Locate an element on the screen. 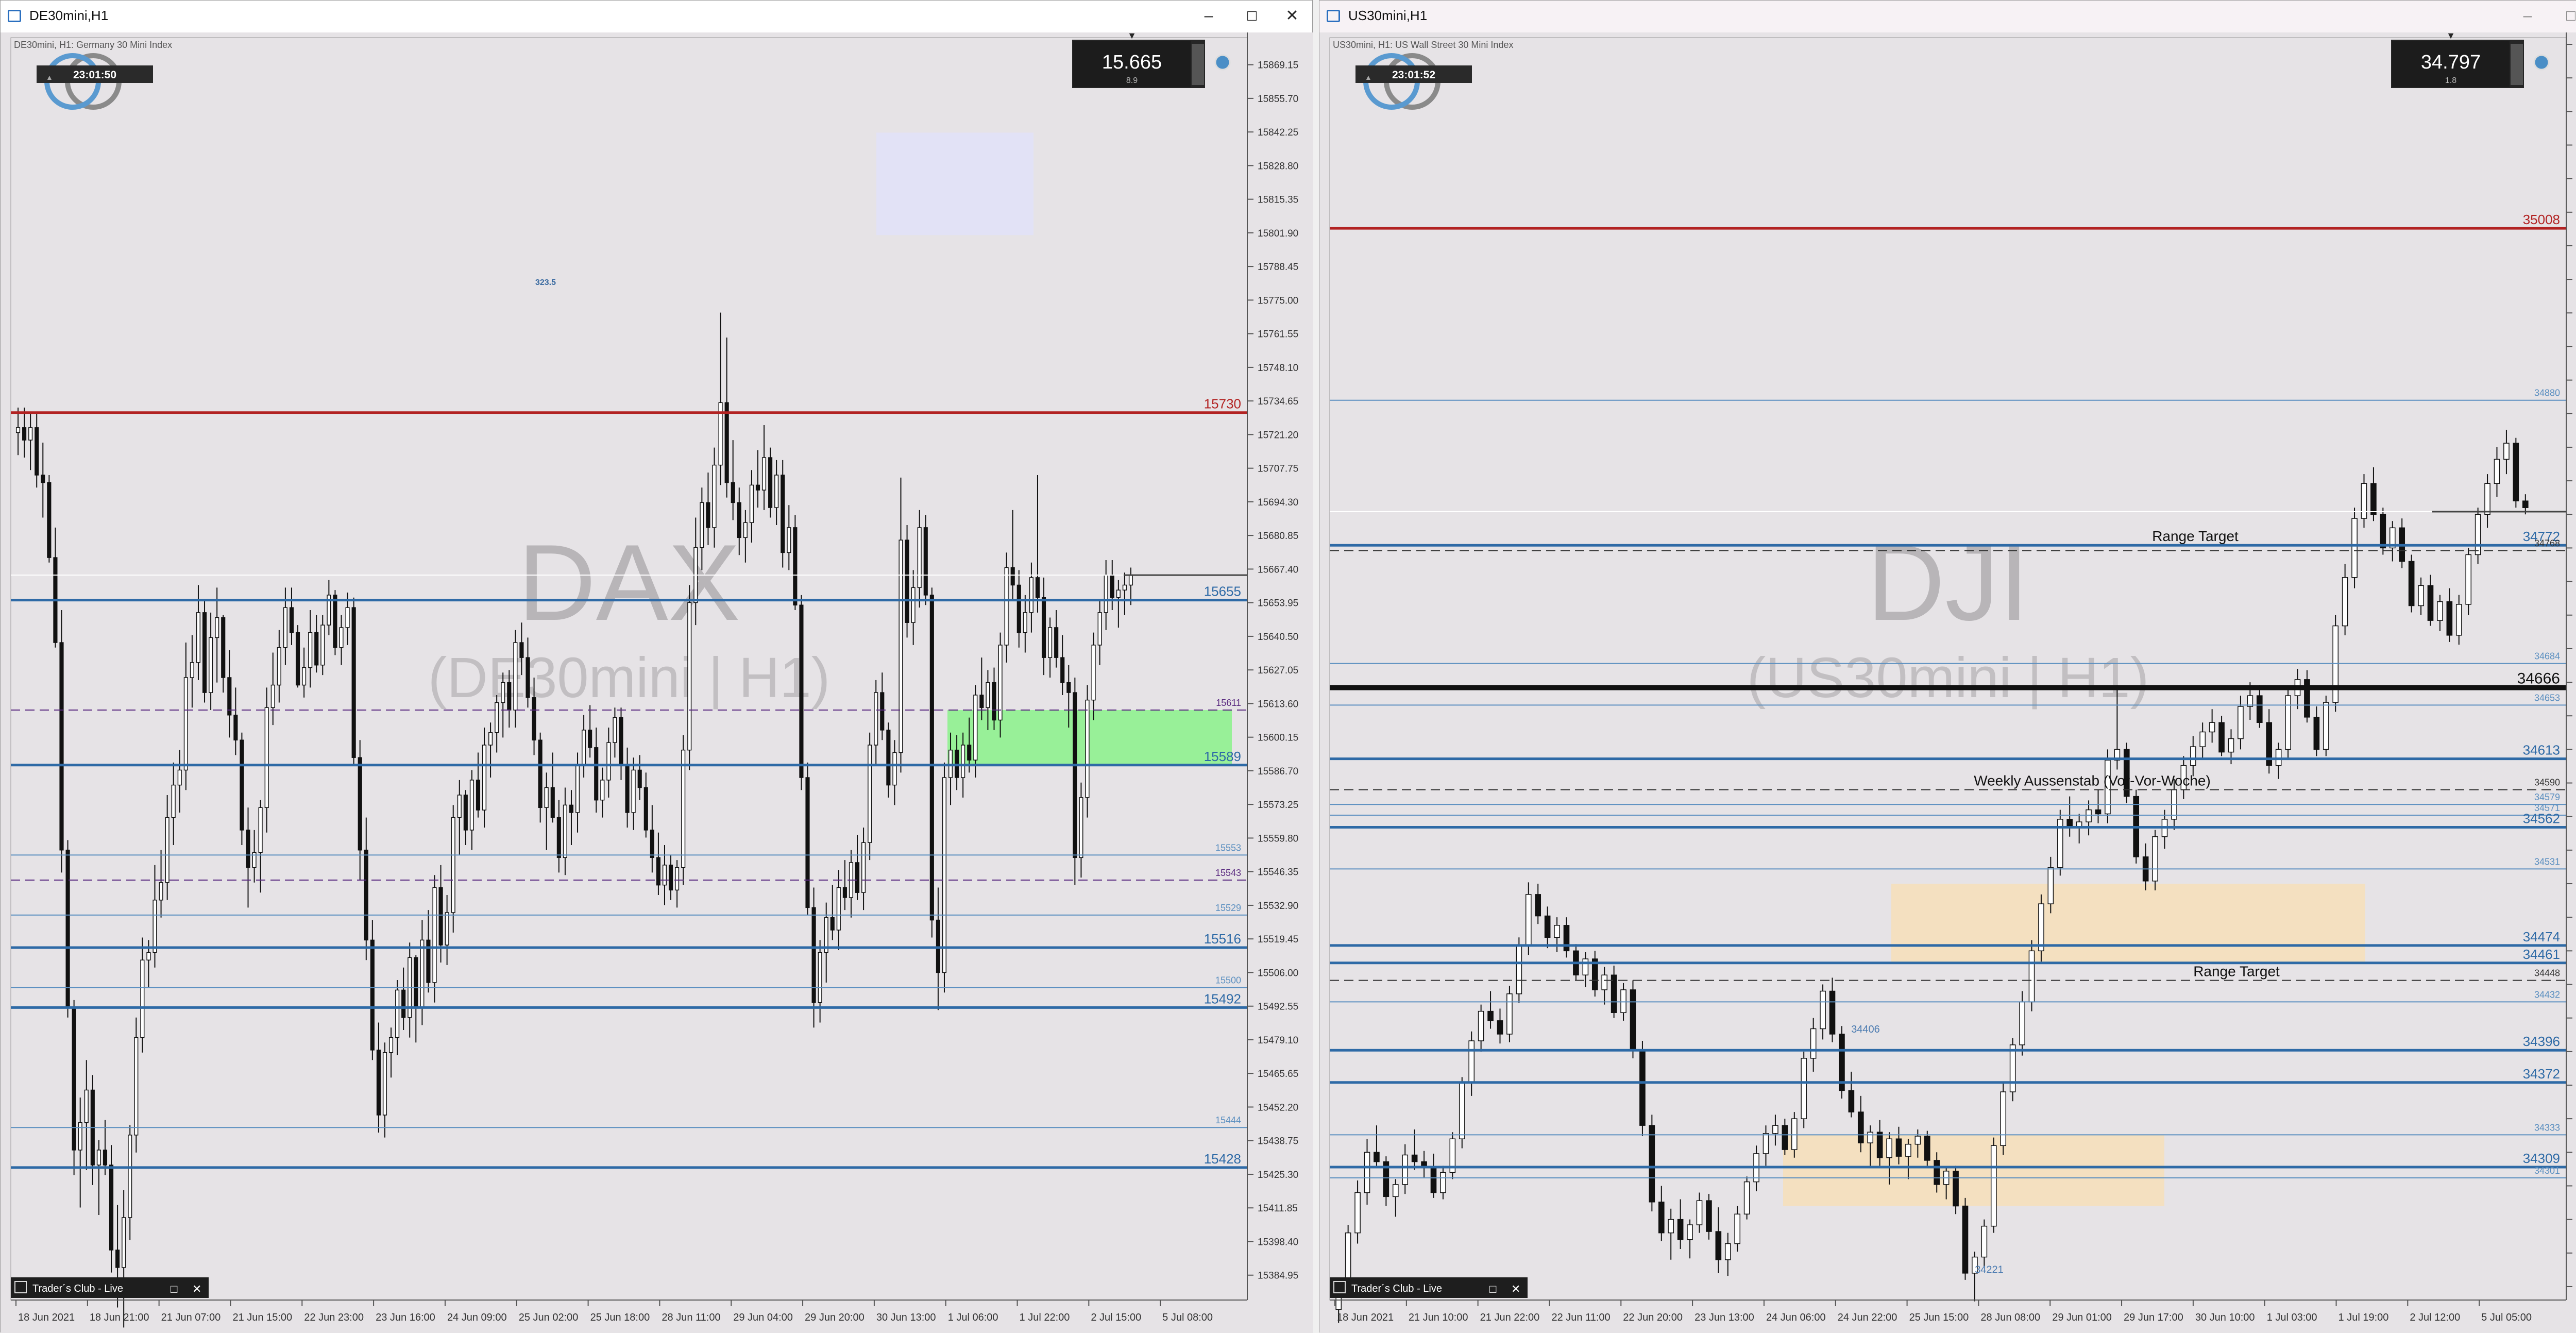  title-bar: US30mini,H1 – □ ✕ is located at coordinates (1947, 17).